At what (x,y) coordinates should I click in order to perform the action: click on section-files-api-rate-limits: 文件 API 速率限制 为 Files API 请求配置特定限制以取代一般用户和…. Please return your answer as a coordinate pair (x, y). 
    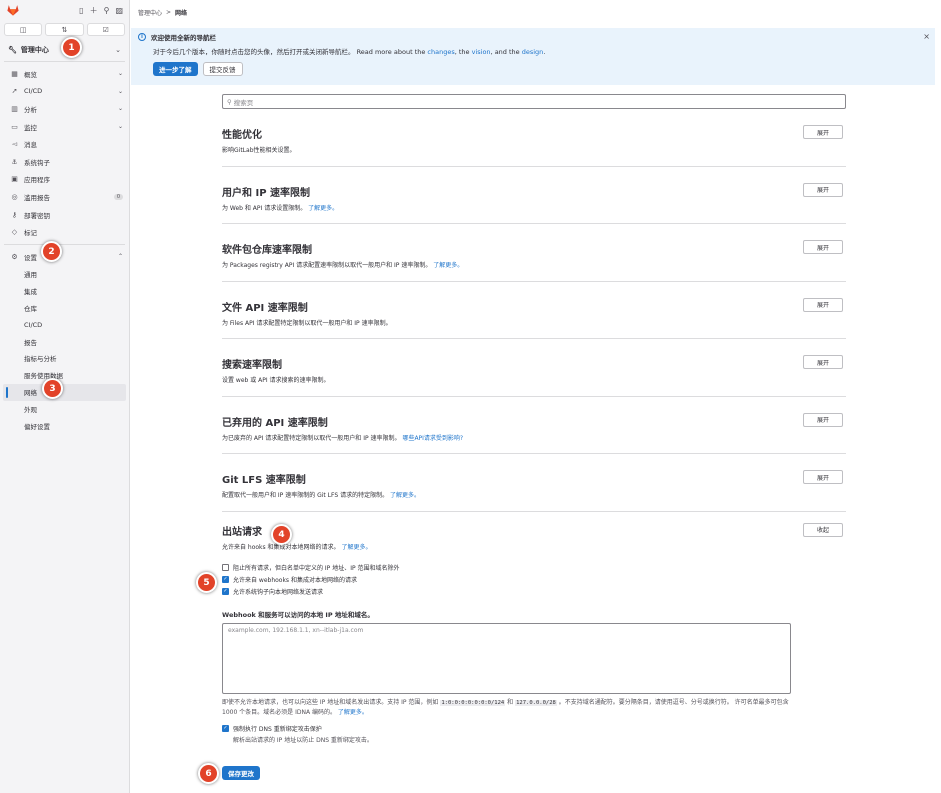
    Looking at the image, I should click on (534, 310).